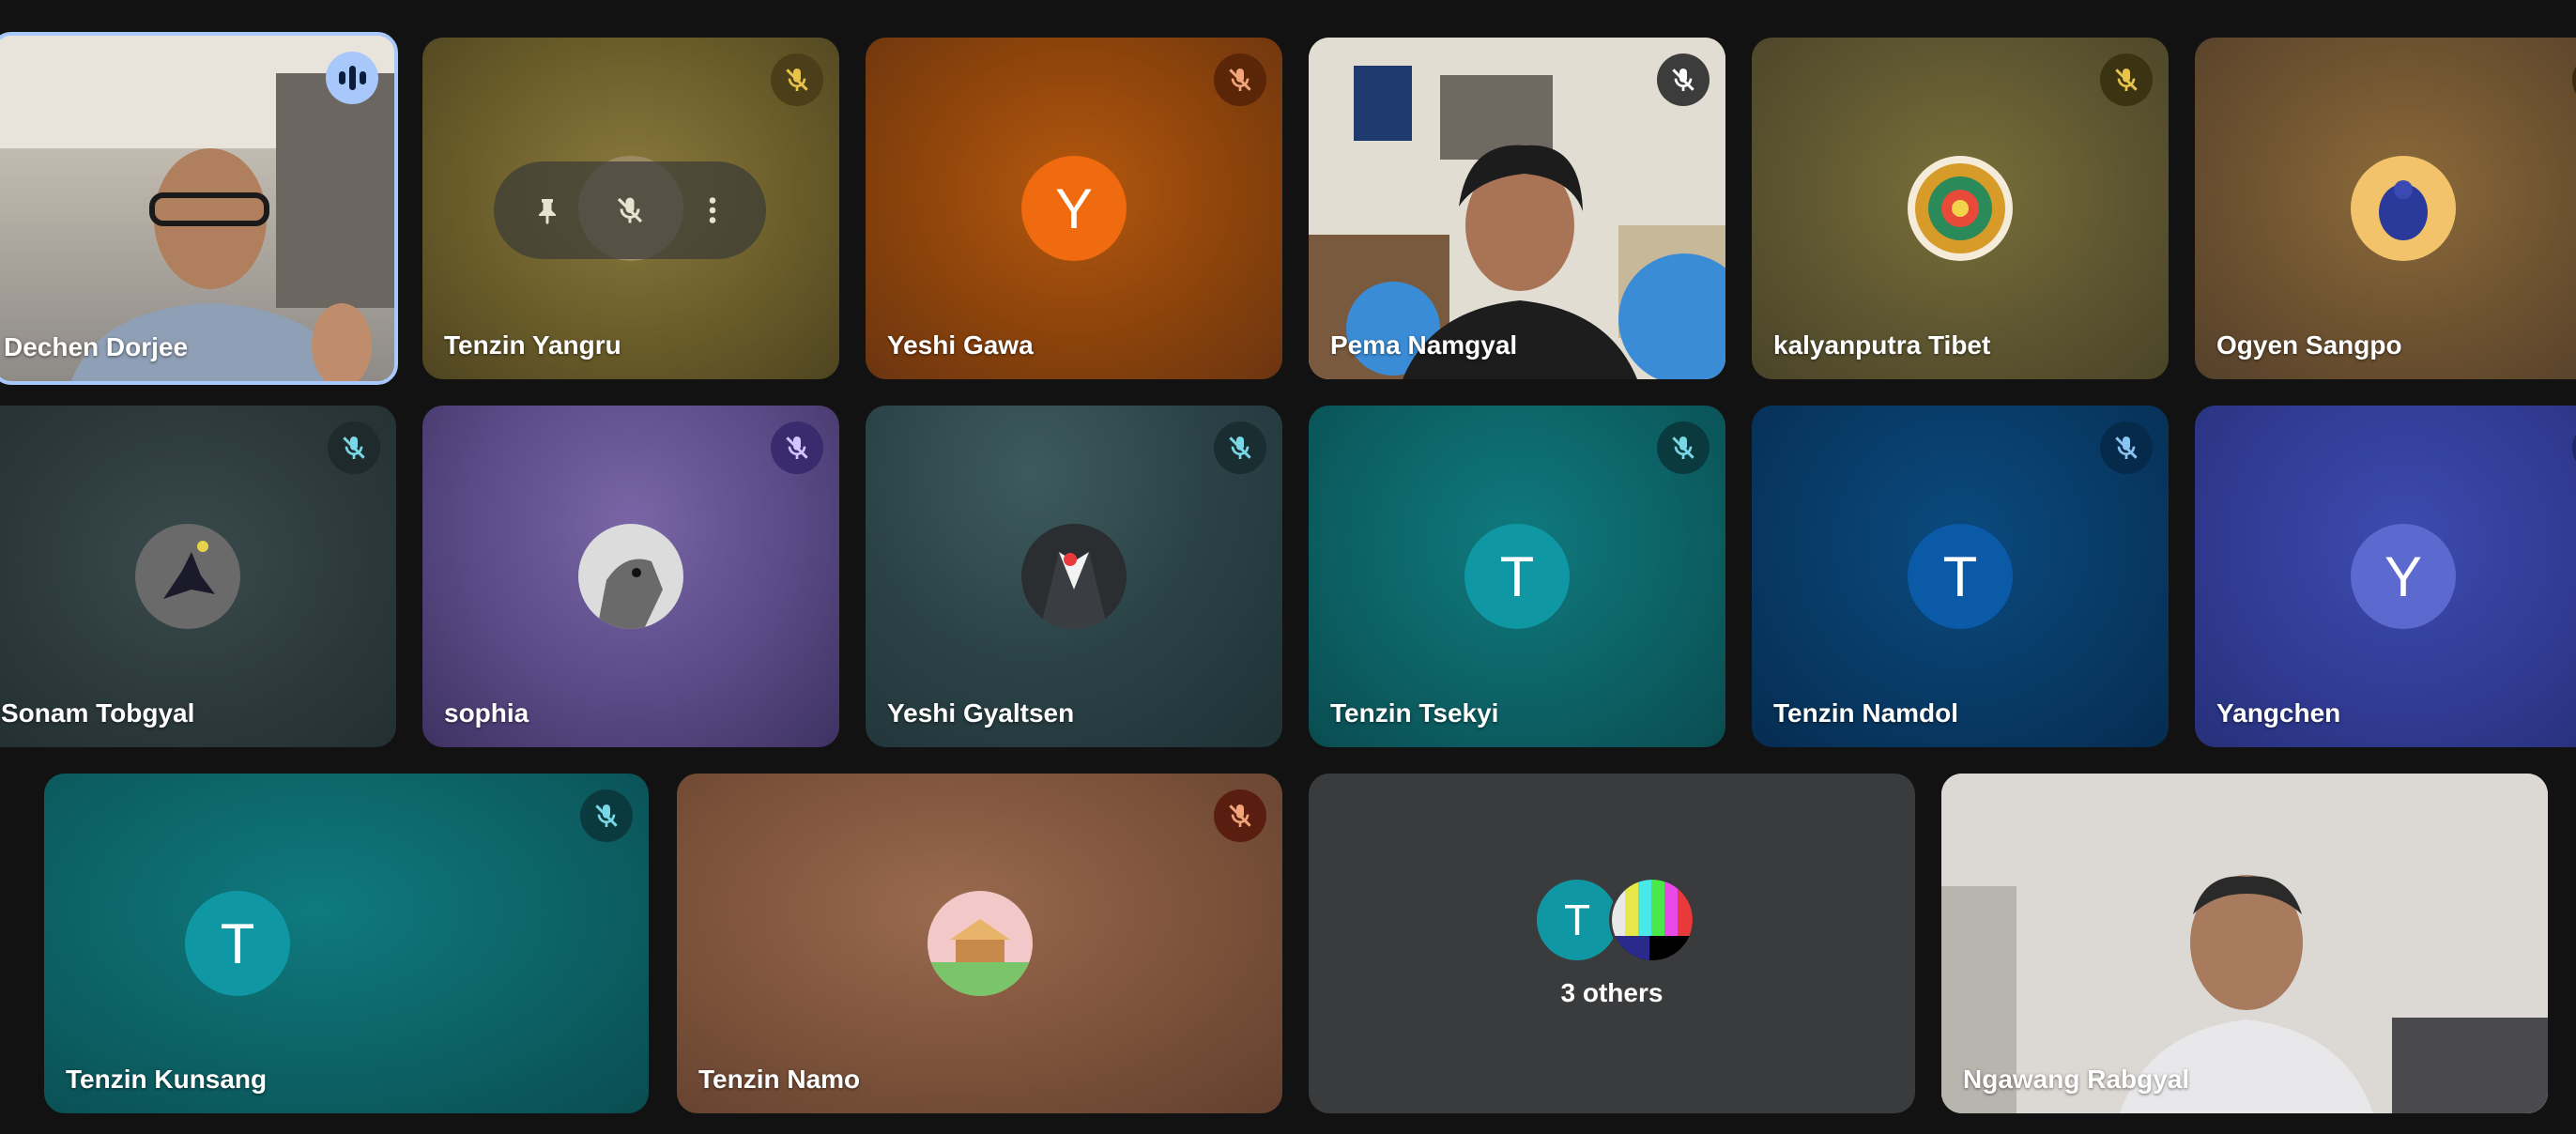  What do you see at coordinates (199, 208) in the screenshot?
I see `participant-tile-dechen-dorjee: Dechen Dorjee` at bounding box center [199, 208].